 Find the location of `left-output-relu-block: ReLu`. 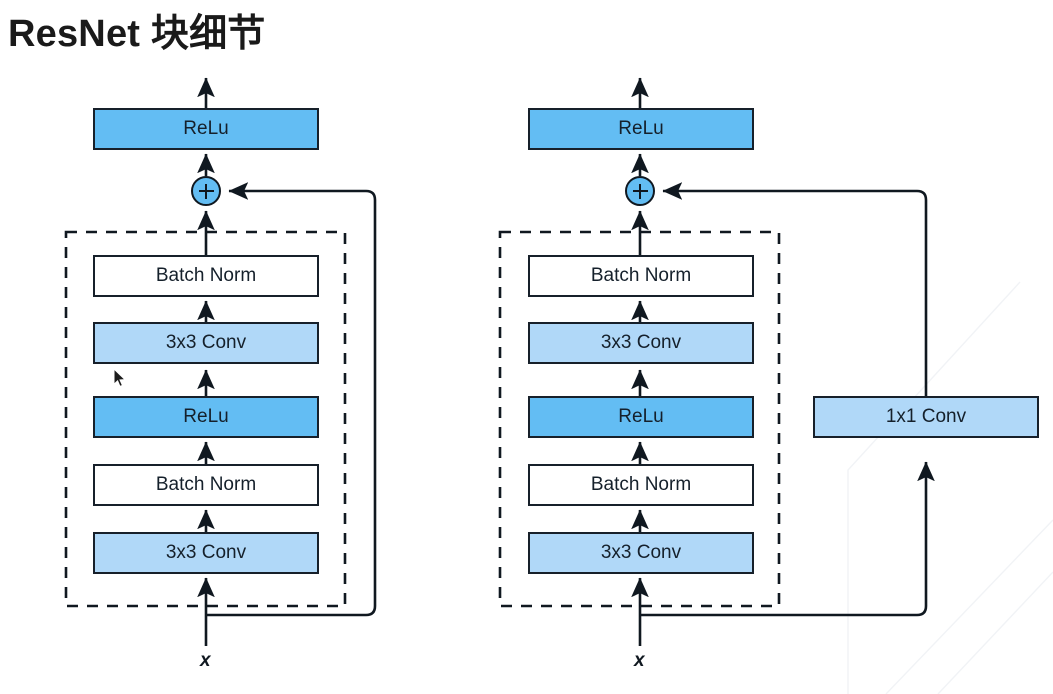

left-output-relu-block: ReLu is located at coordinates (206, 129).